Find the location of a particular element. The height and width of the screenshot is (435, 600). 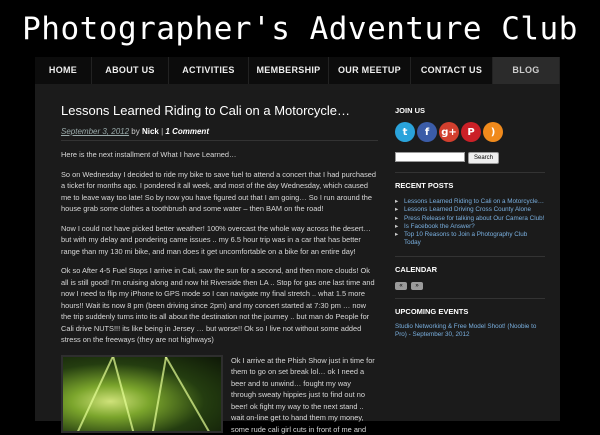

rss-icon: ) is located at coordinates (493, 132).